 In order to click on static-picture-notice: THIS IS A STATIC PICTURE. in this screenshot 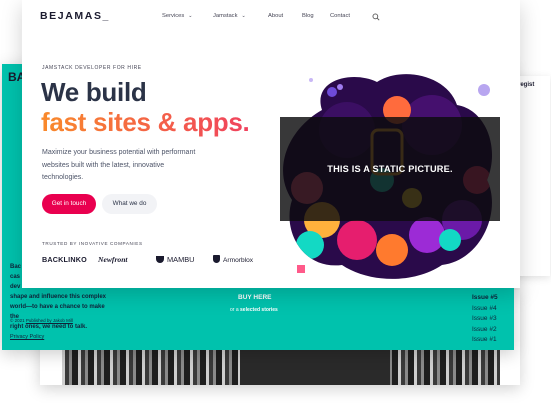, I will do `click(390, 169)`.